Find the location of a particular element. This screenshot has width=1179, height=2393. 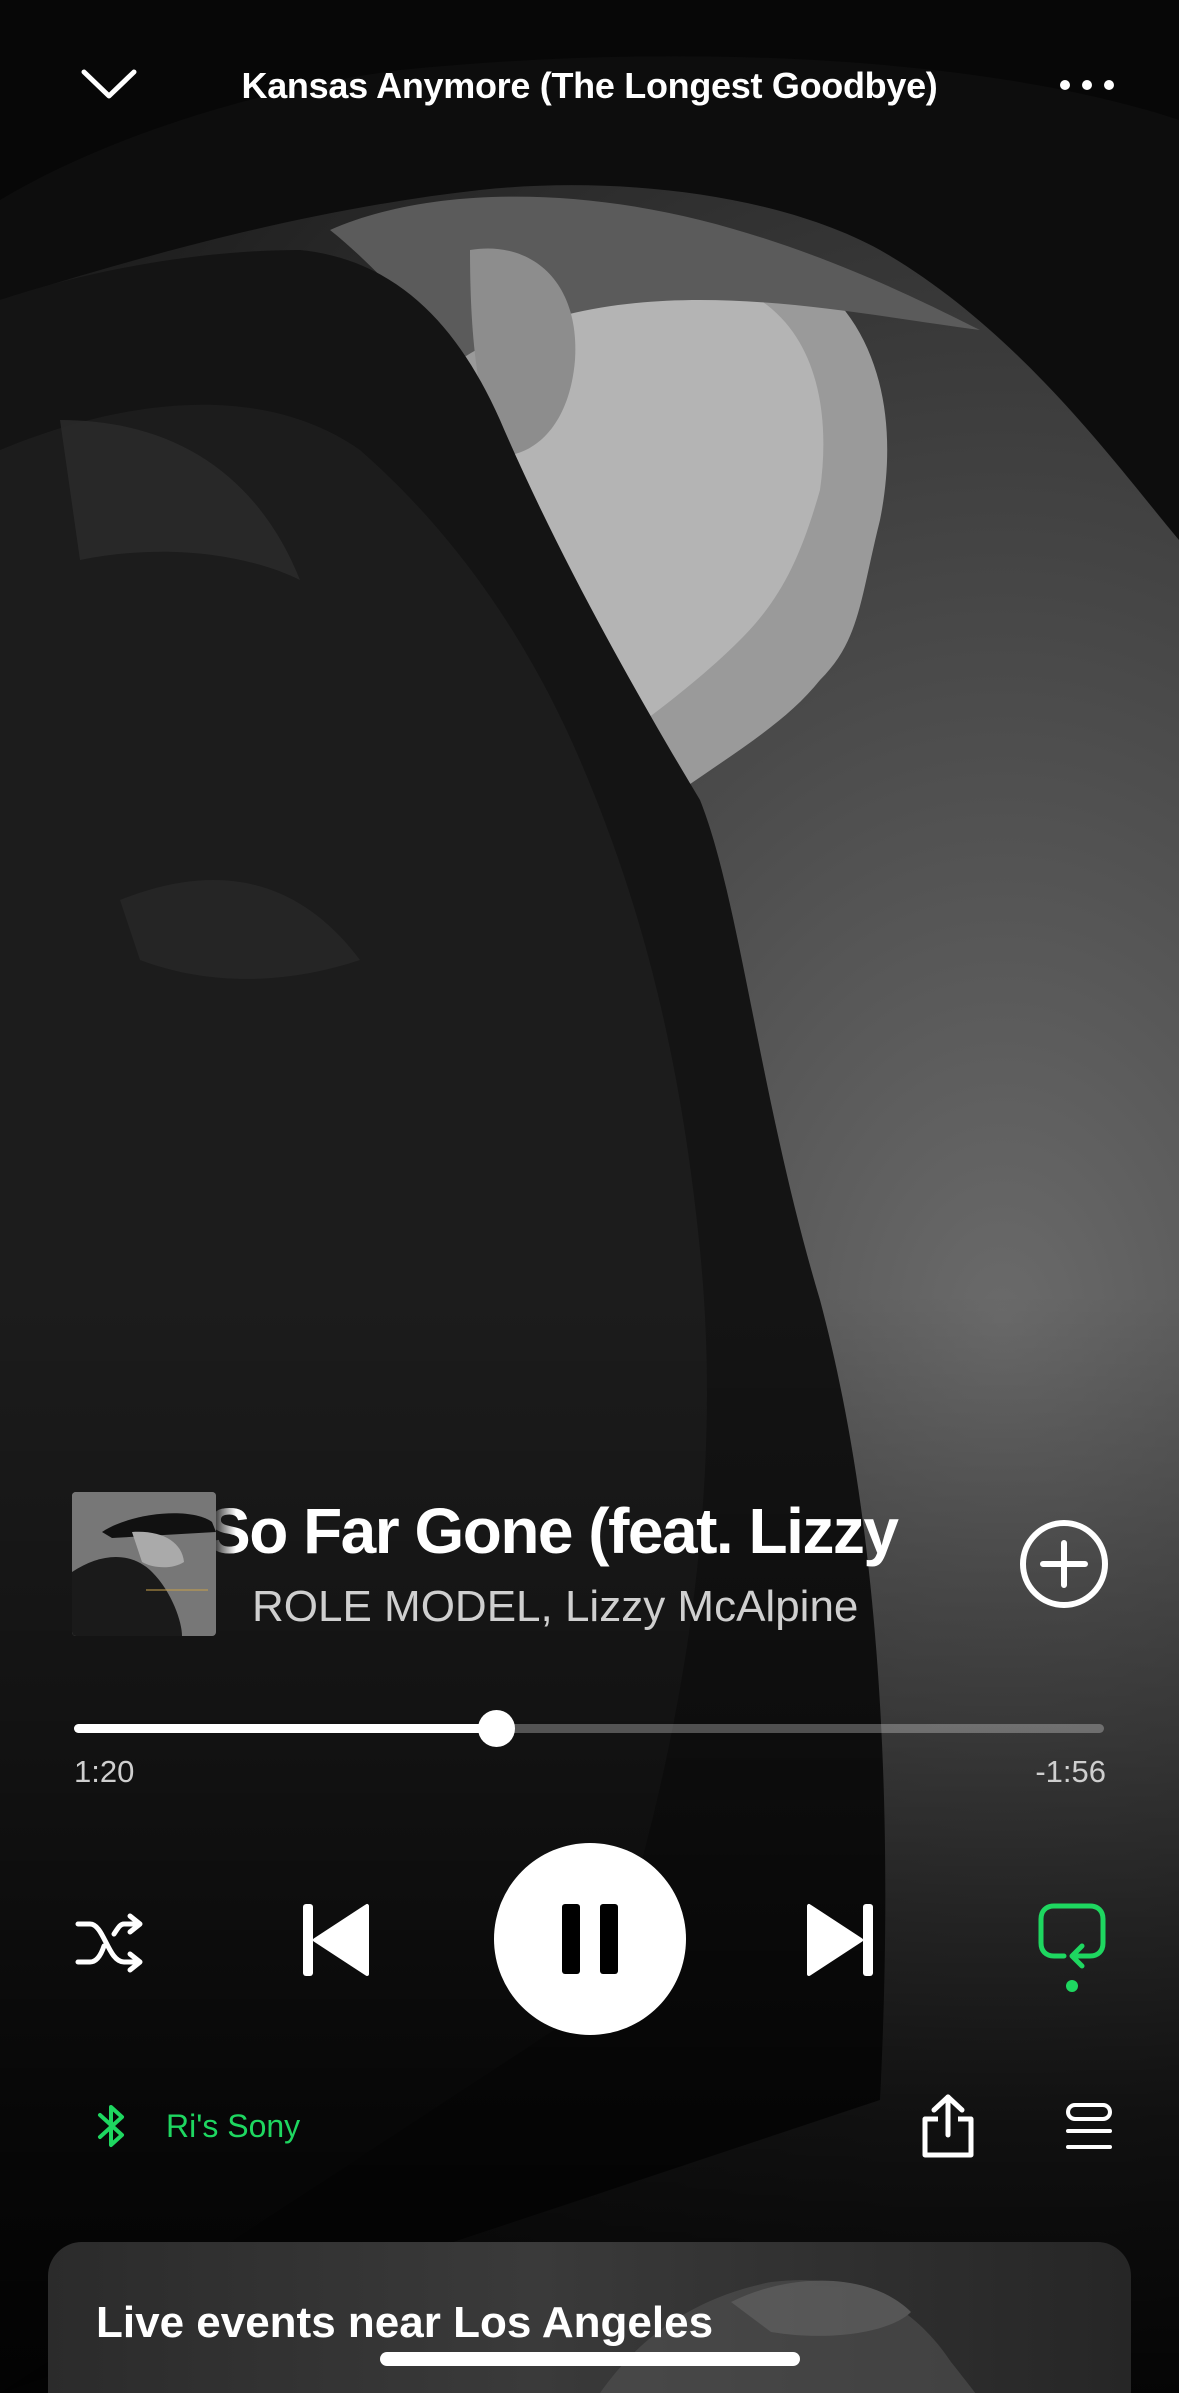

device-name: Ri's Sony is located at coordinates (233, 2125).